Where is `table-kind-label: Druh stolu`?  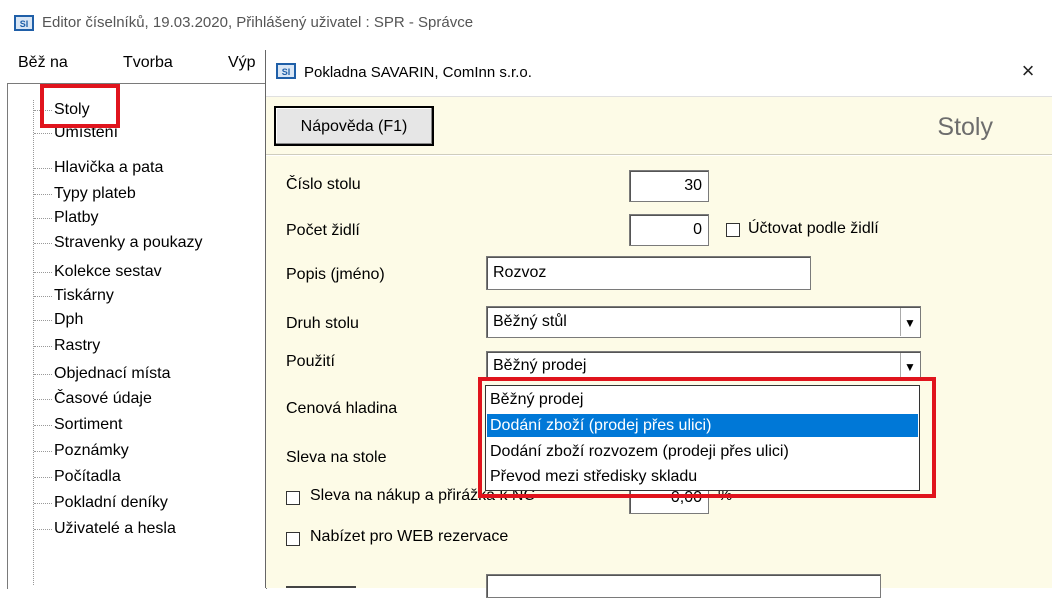
table-kind-label: Druh stolu is located at coordinates (322, 323).